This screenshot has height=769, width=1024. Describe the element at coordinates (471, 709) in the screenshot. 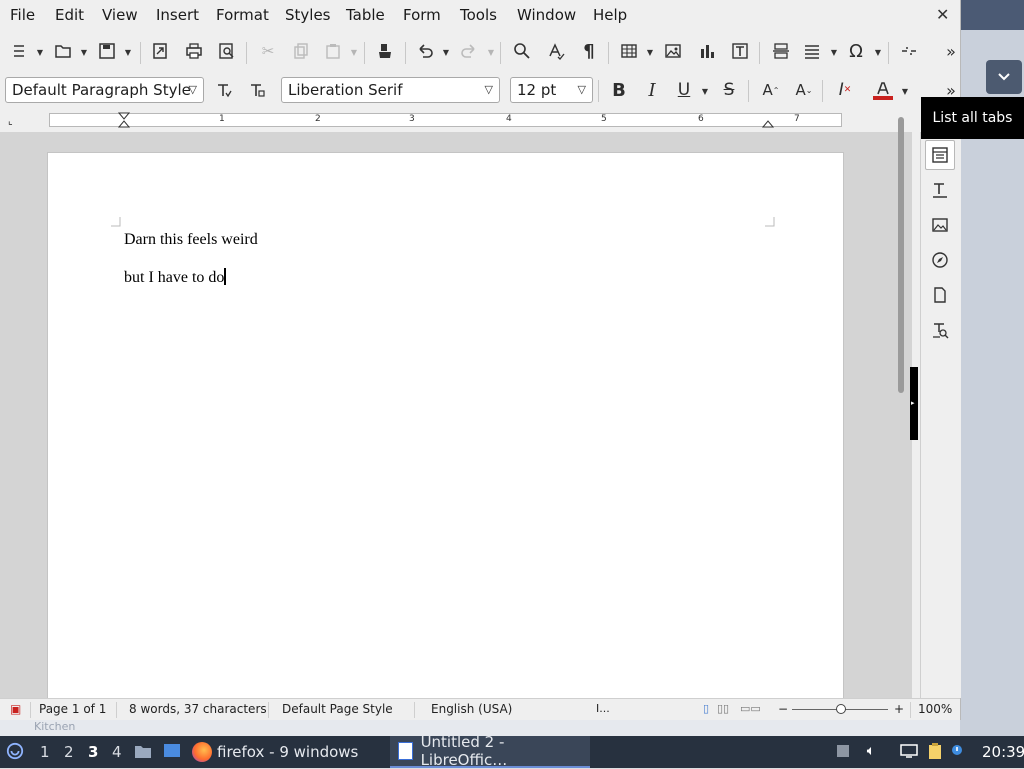

I see `language: English (USA)` at that location.